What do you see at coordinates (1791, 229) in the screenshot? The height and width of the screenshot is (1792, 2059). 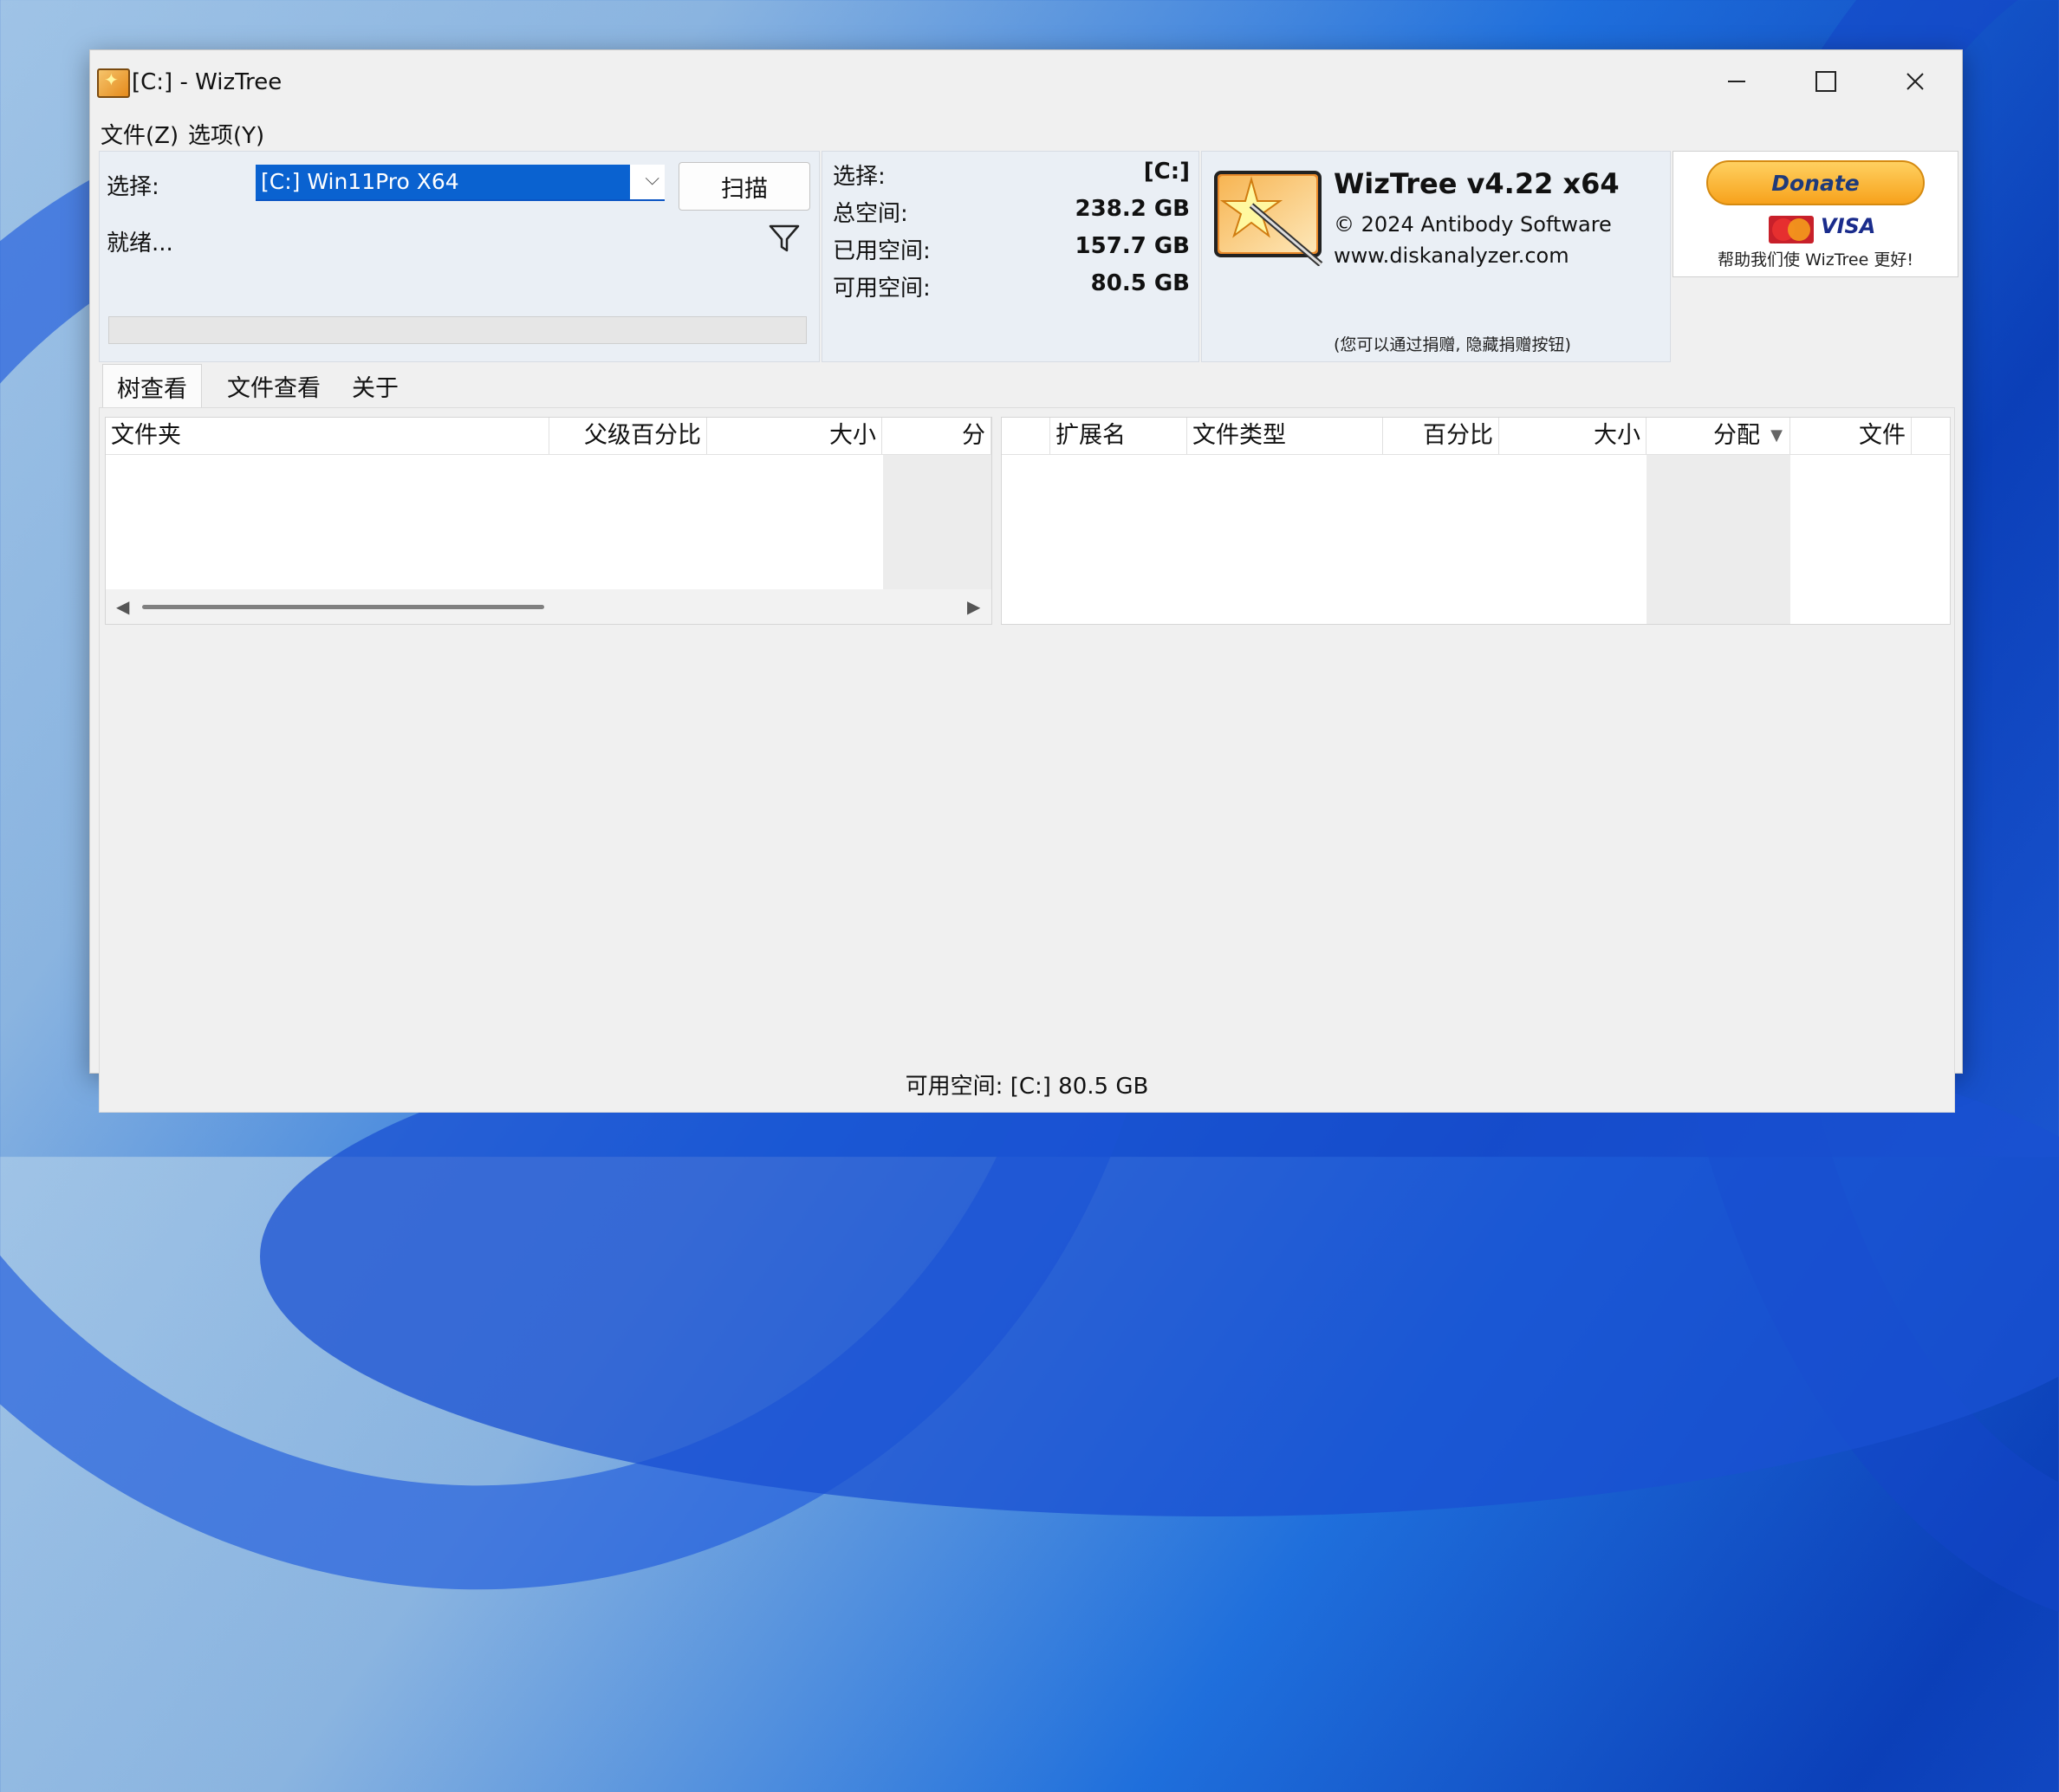 I see `mastercard-icon` at bounding box center [1791, 229].